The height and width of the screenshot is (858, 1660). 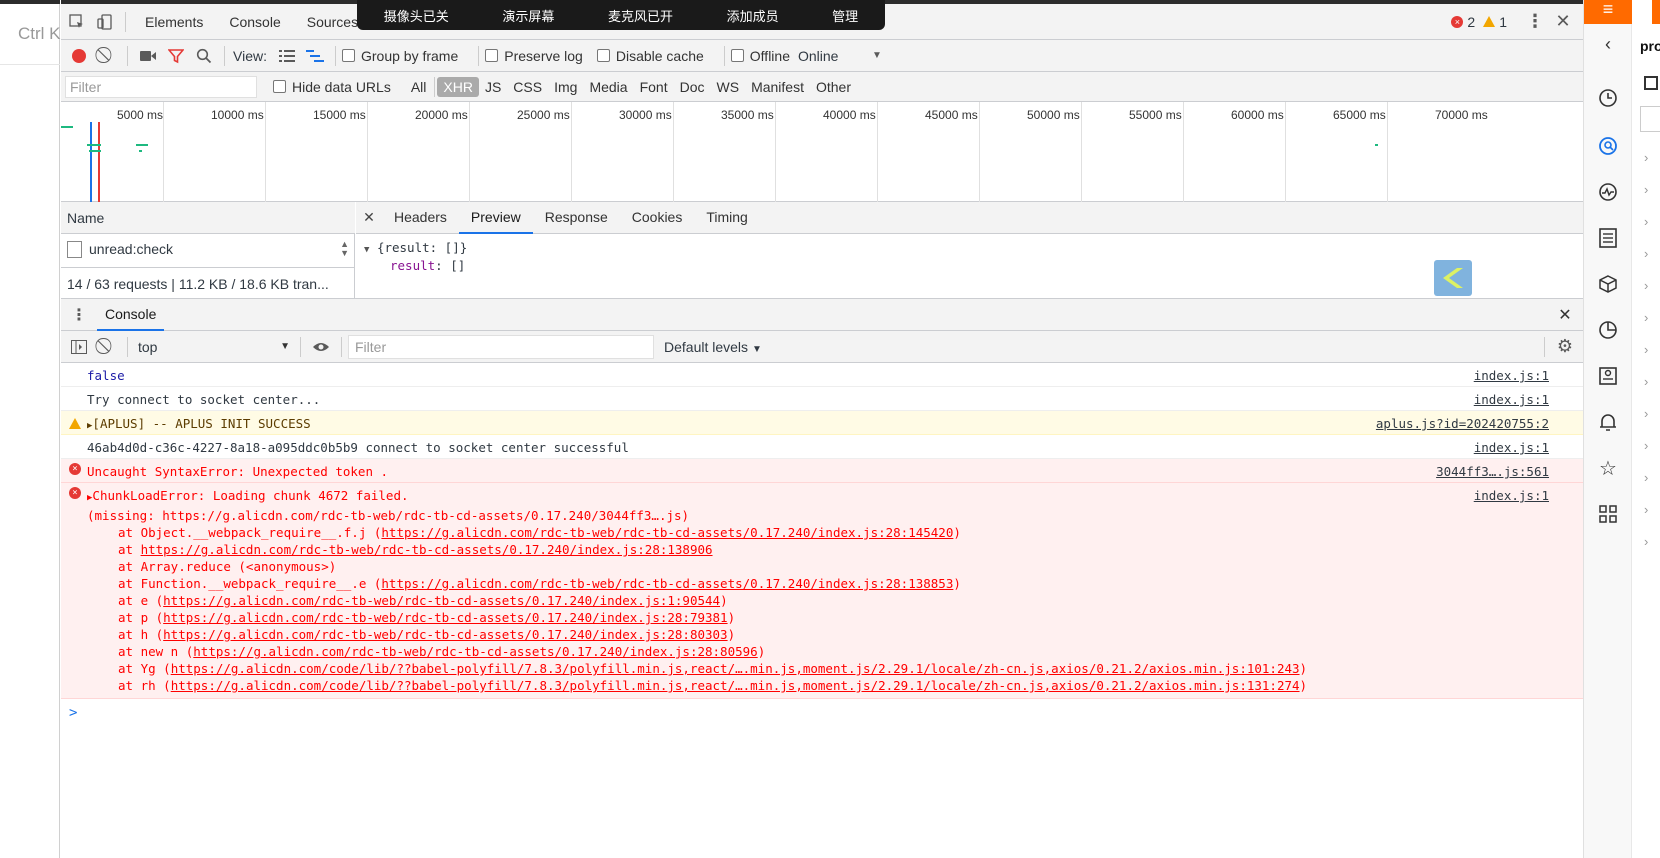 What do you see at coordinates (458, 86) in the screenshot?
I see `filter-type-xhr: XHR` at bounding box center [458, 86].